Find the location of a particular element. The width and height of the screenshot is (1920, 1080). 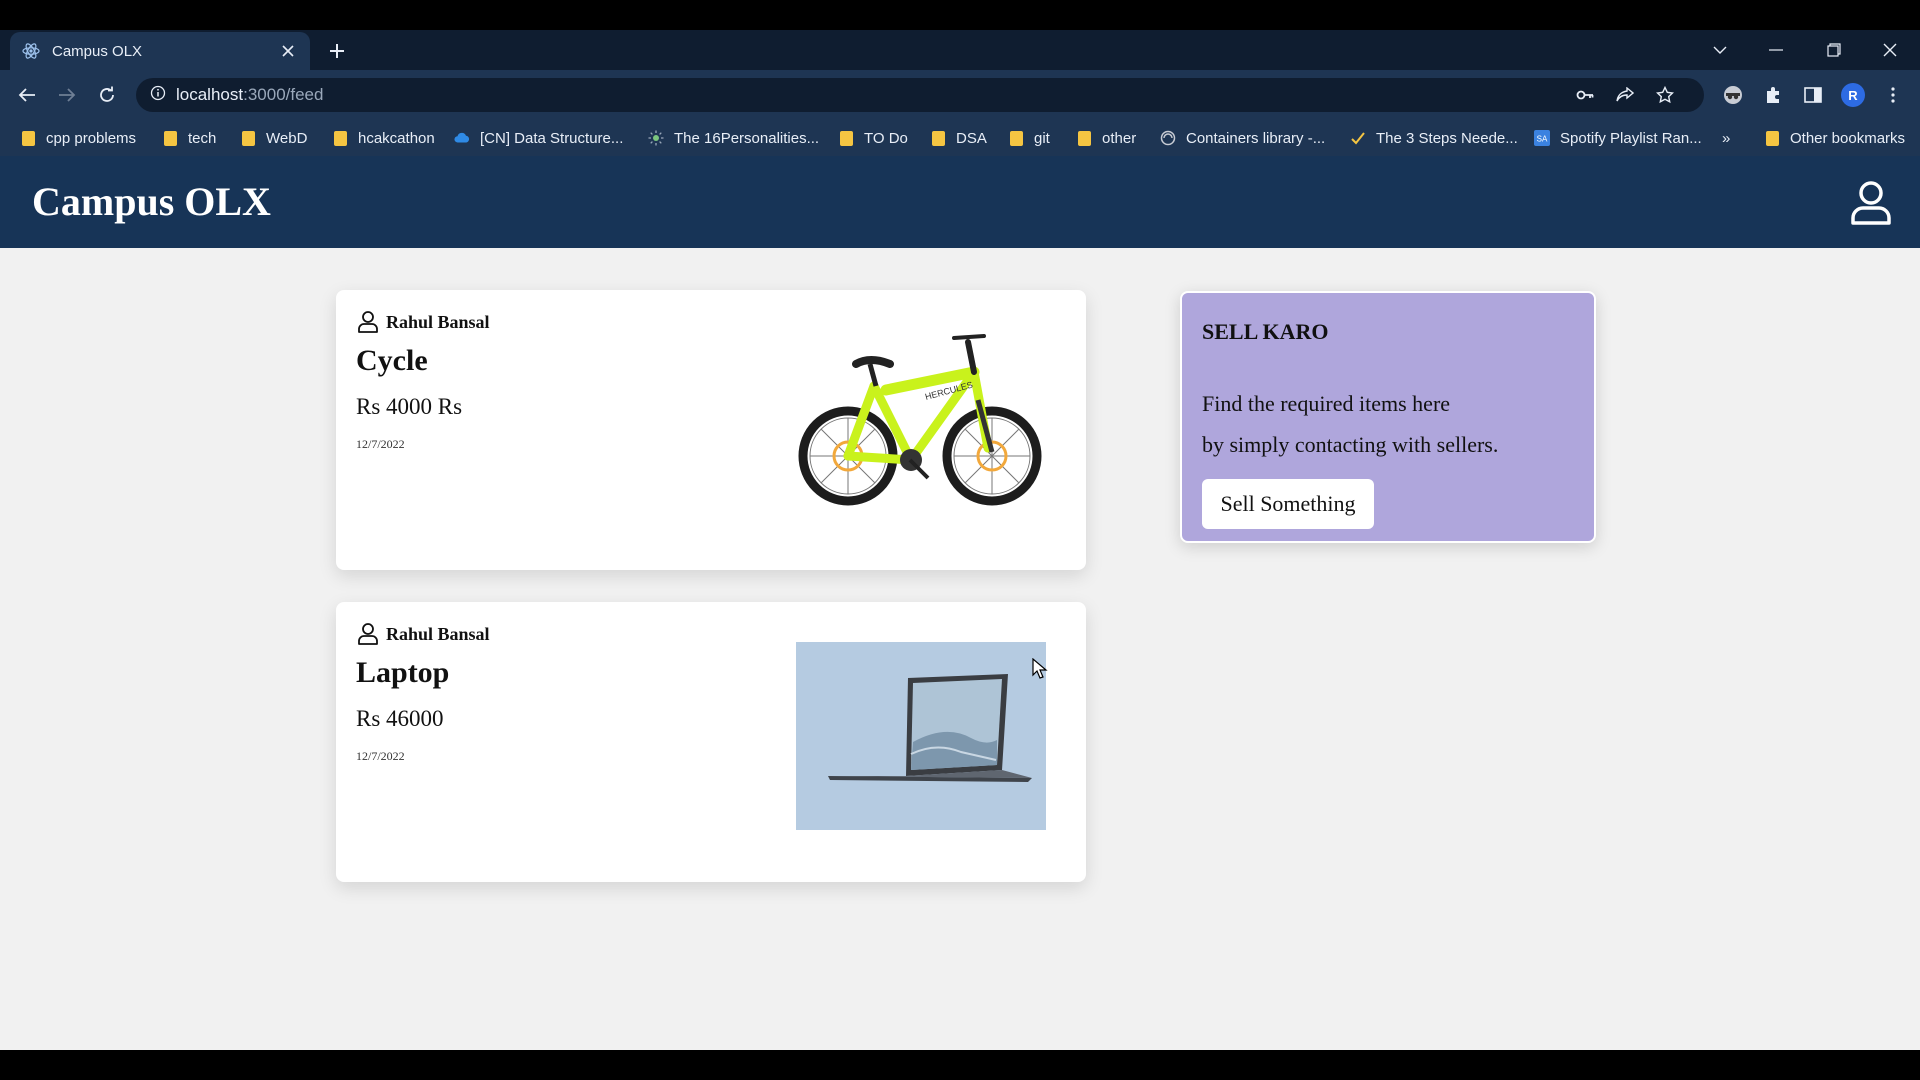

menu-kebab-icon is located at coordinates (1893, 95).